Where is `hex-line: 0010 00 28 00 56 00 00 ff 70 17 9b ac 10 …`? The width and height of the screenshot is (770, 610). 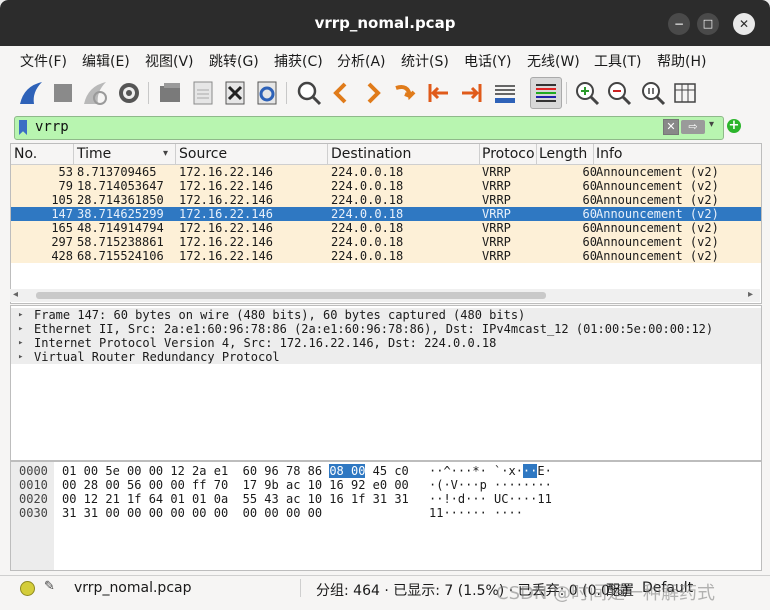
hex-line: 0010 00 28 00 56 00 00 ff 70 17 9b ac 10 … is located at coordinates (386, 485).